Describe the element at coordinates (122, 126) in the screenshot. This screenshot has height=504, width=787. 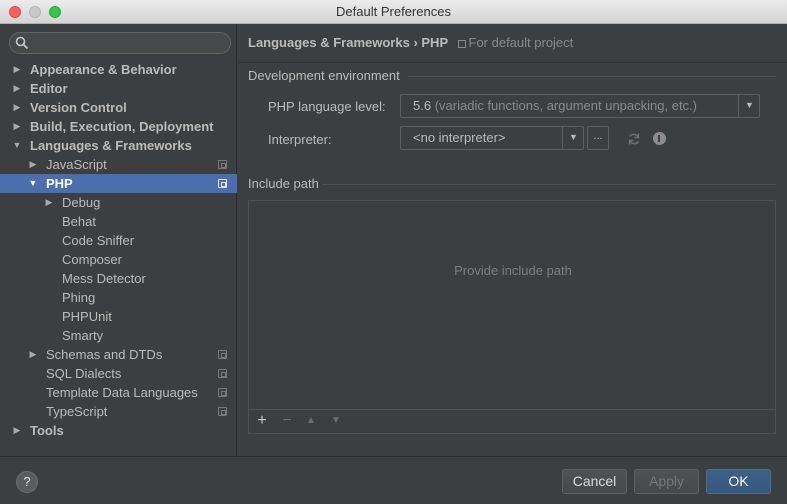
I see `sidebar-item-label: Build, Execution, Deployment` at that location.